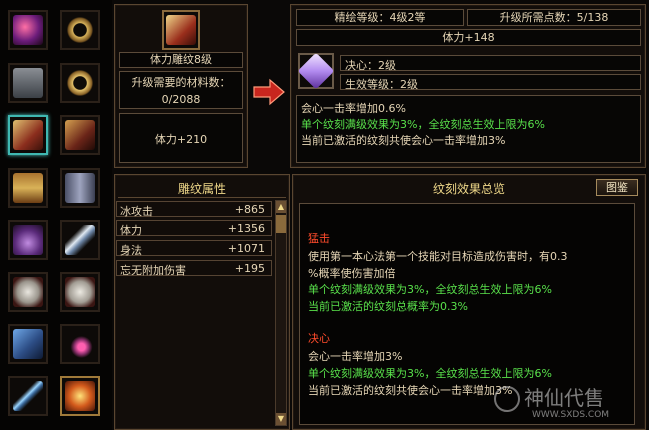 The width and height of the screenshot is (649, 430). I want to click on equip-slot-bracer, so click(80, 135).